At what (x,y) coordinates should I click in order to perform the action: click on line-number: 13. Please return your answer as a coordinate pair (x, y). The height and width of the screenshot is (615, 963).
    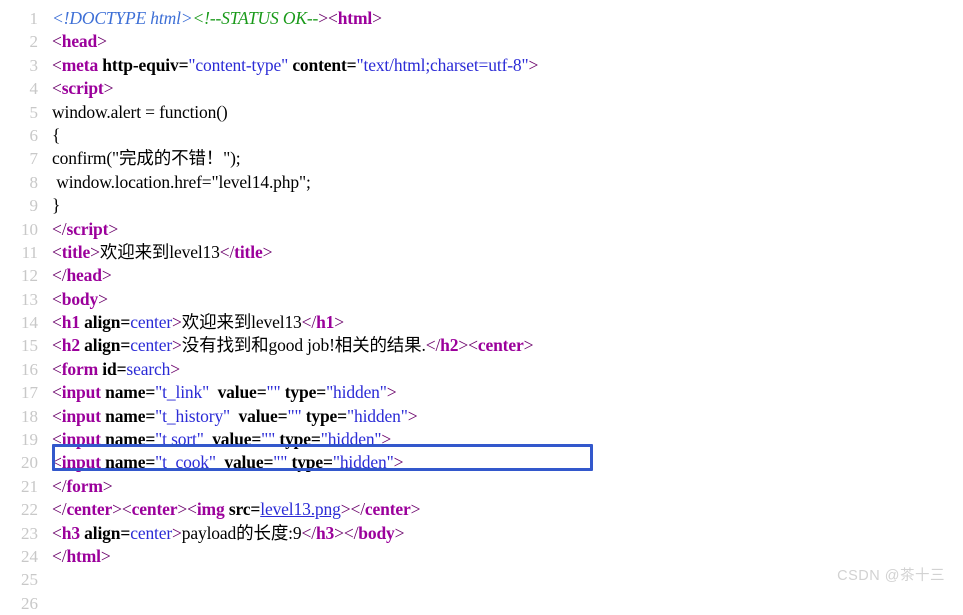
    Looking at the image, I should click on (29, 299).